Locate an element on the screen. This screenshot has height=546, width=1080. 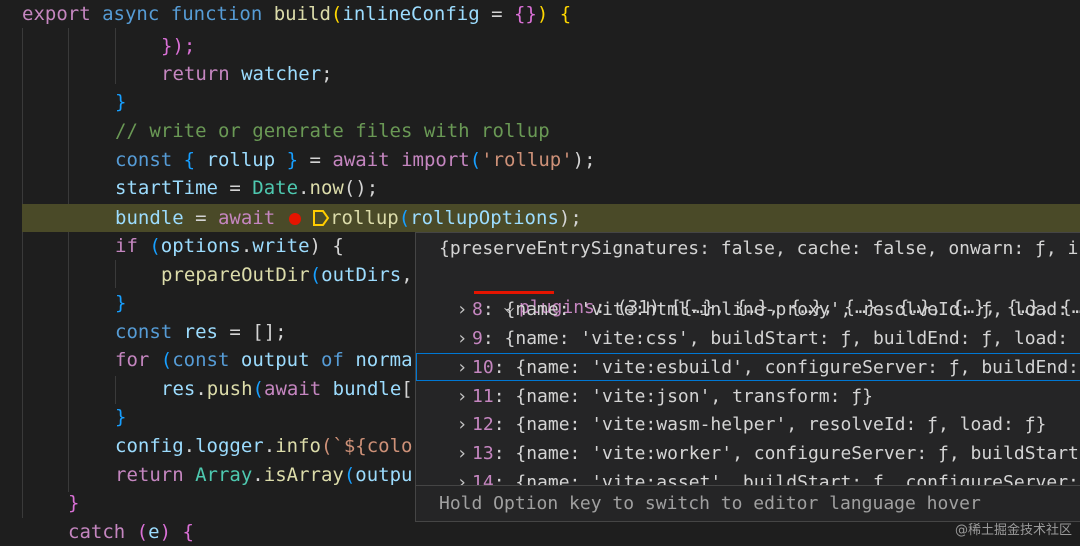
code-line-4: } is located at coordinates (120, 102).